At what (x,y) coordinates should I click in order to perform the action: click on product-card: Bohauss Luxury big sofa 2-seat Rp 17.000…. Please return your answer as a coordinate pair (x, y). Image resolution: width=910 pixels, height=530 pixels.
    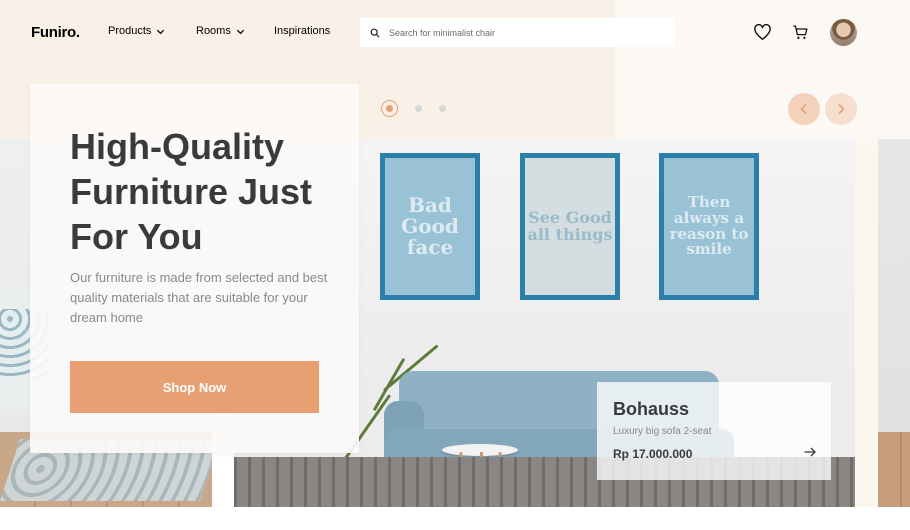
    Looking at the image, I should click on (714, 431).